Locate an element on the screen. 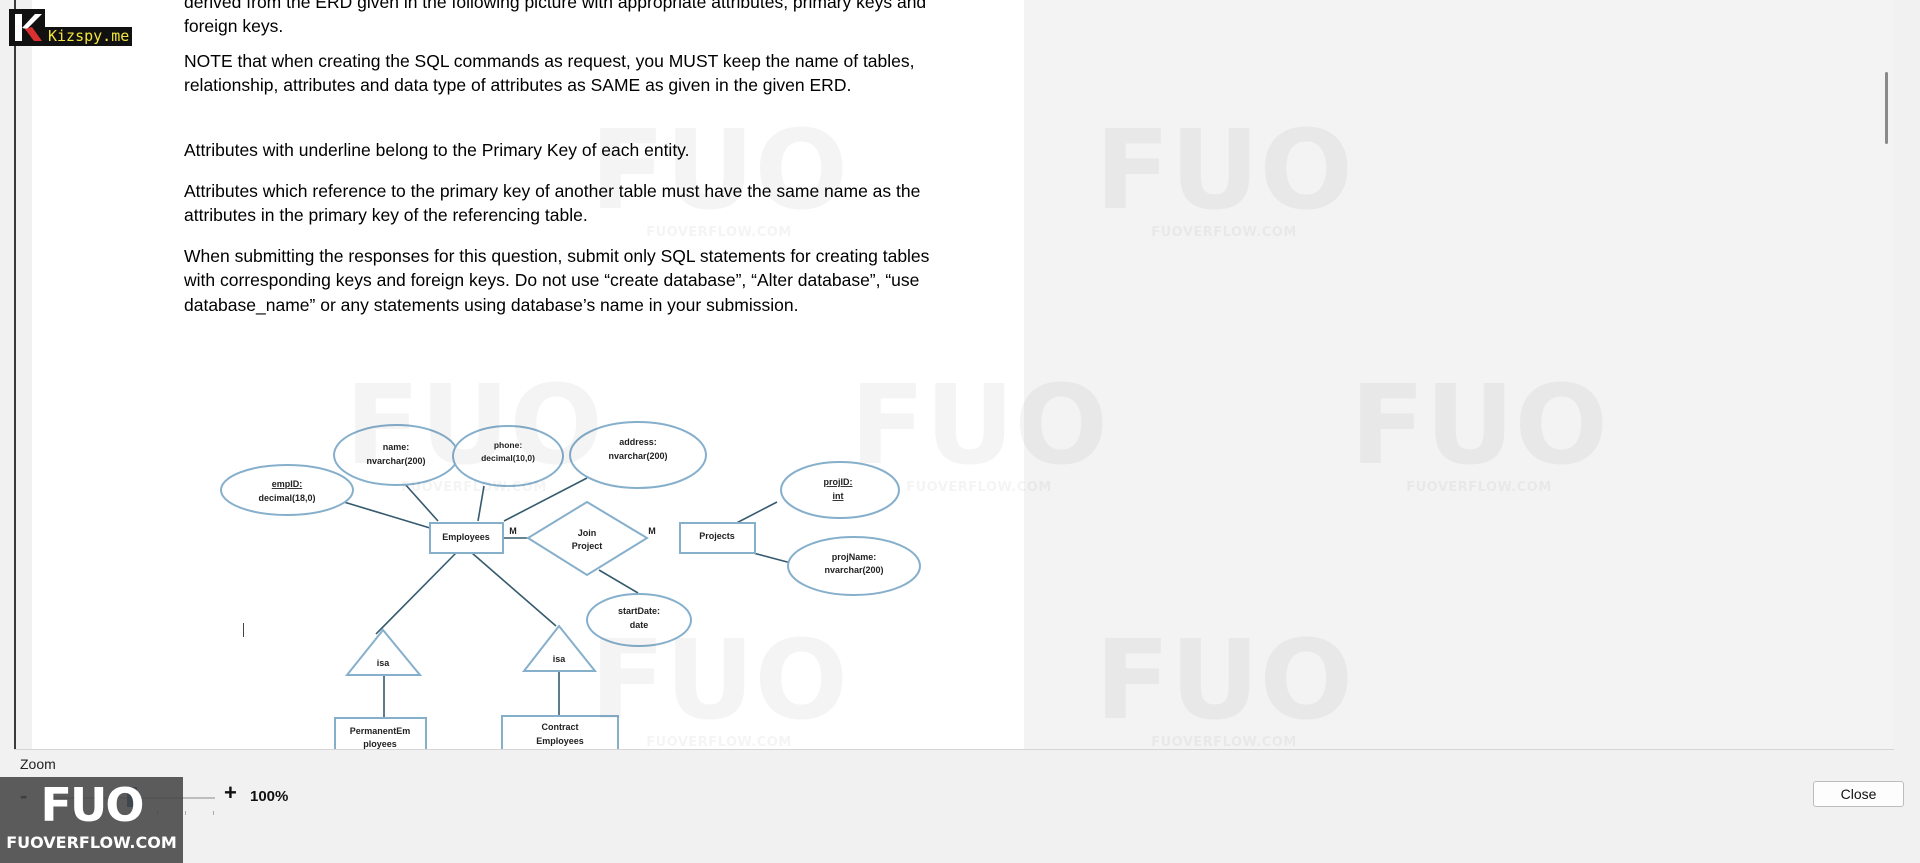 This screenshot has width=1920, height=863. window-left-border is located at coordinates (15, 375).